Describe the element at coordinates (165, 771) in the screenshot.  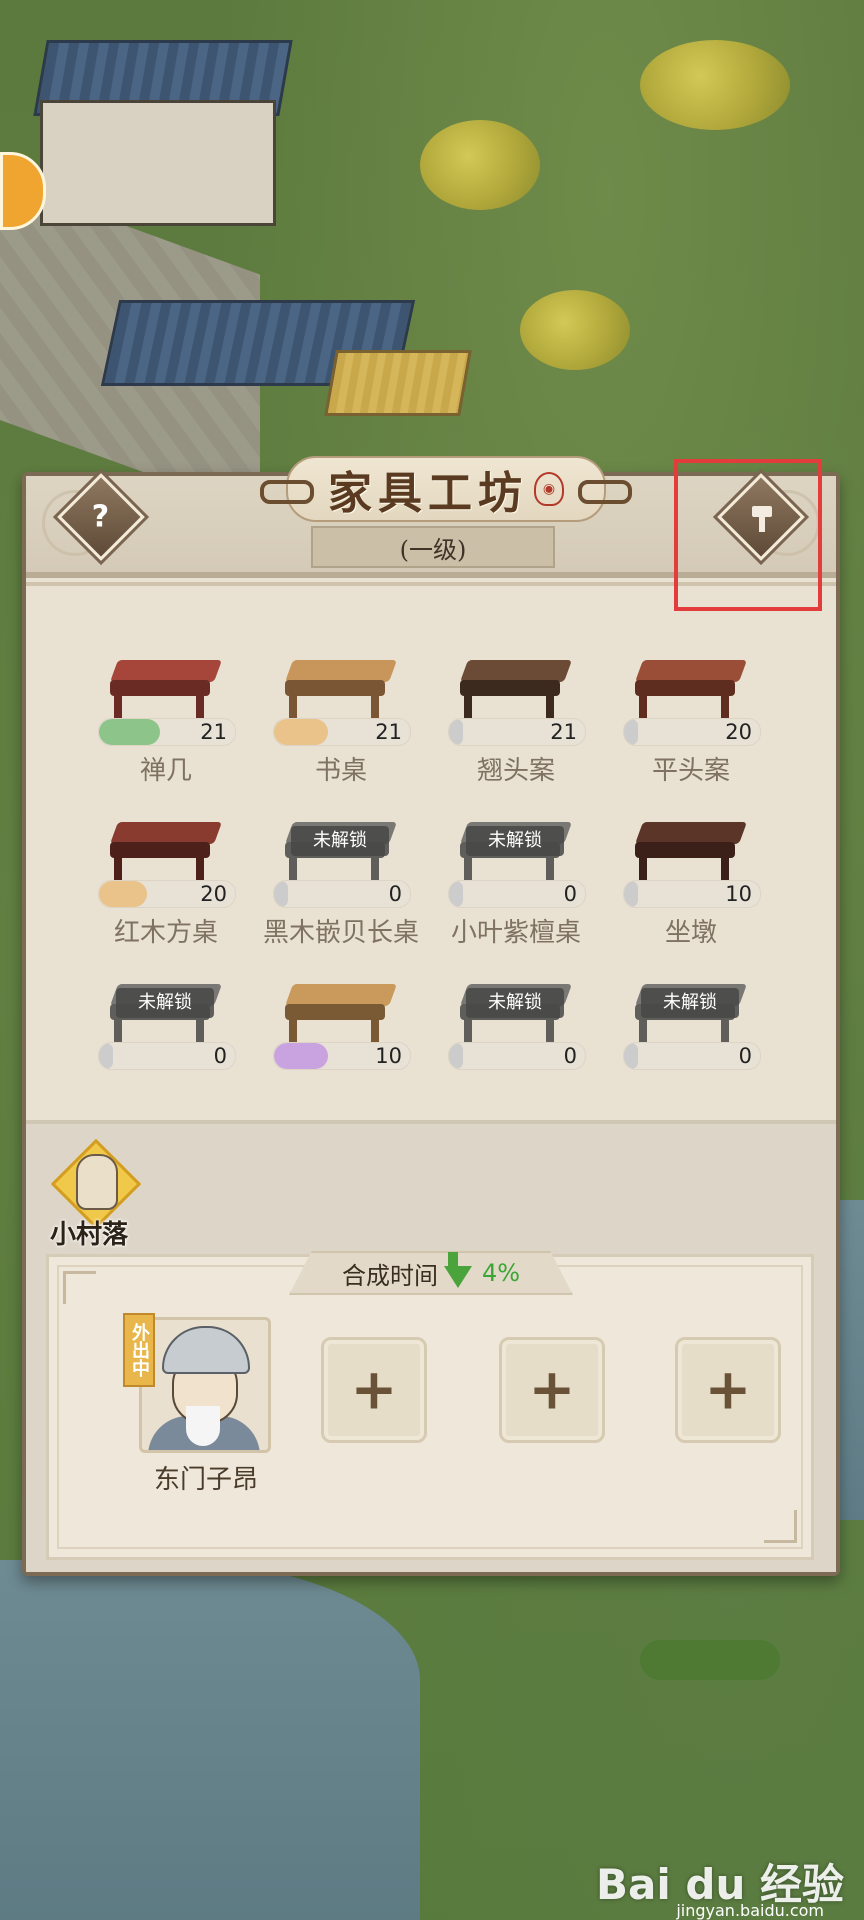
I see `furniture-name: 禅几` at that location.